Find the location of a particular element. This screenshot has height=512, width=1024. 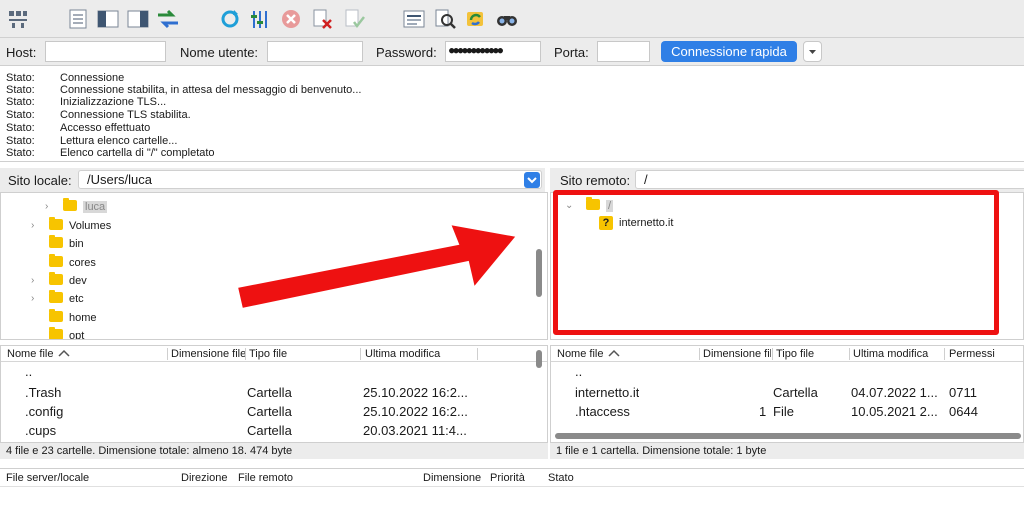

annotation-arrow is located at coordinates (377, 266).